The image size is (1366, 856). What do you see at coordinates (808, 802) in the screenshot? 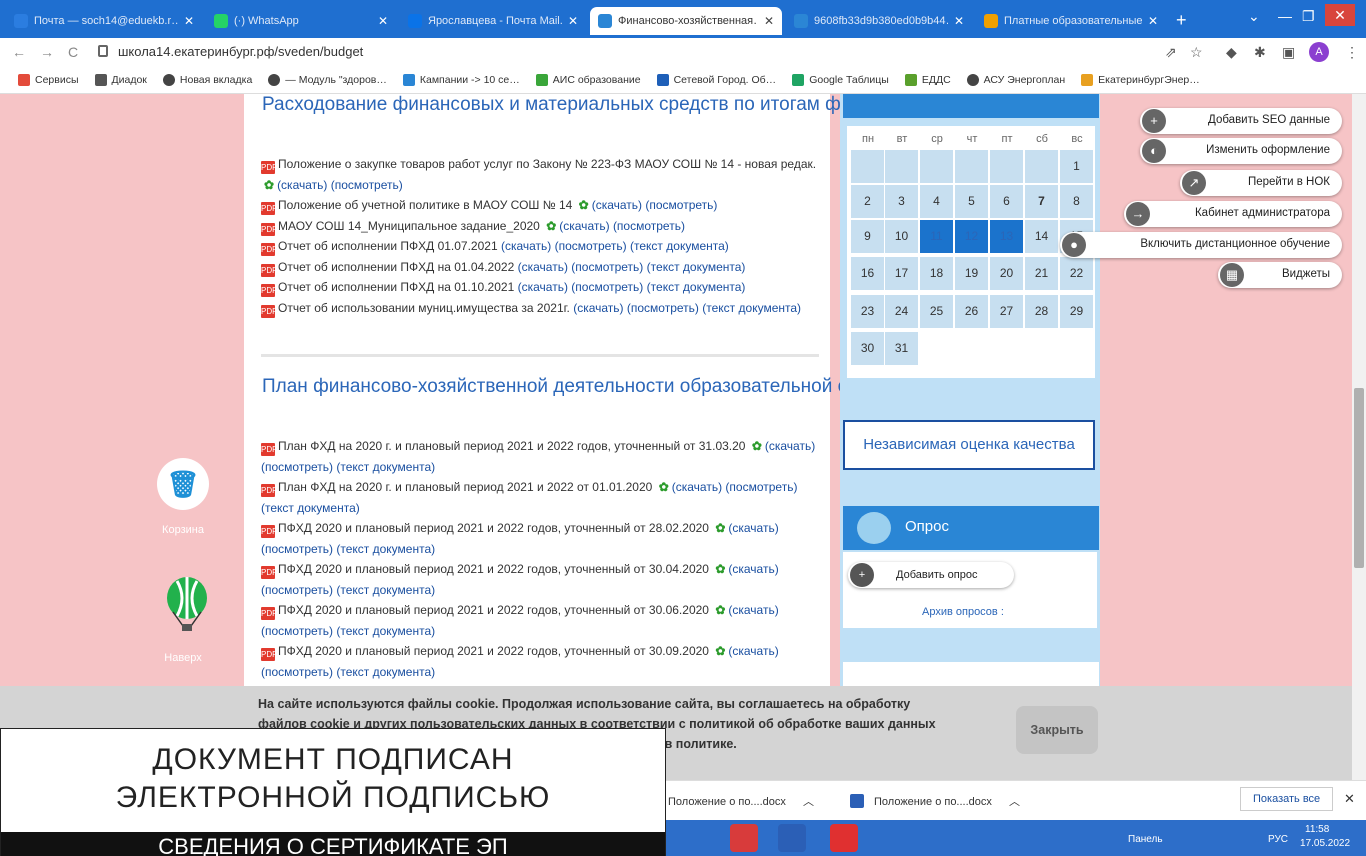
I see `chevron-up-icon: ︿` at bounding box center [808, 802].